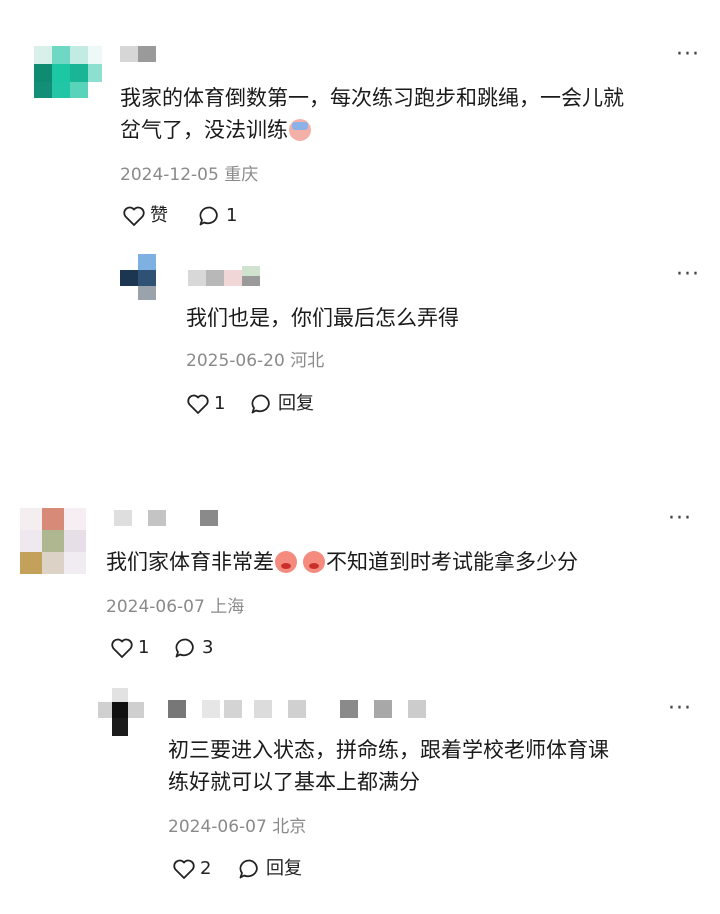 The image size is (720, 914). What do you see at coordinates (227, 607) in the screenshot?
I see `comment-location: 上海` at bounding box center [227, 607].